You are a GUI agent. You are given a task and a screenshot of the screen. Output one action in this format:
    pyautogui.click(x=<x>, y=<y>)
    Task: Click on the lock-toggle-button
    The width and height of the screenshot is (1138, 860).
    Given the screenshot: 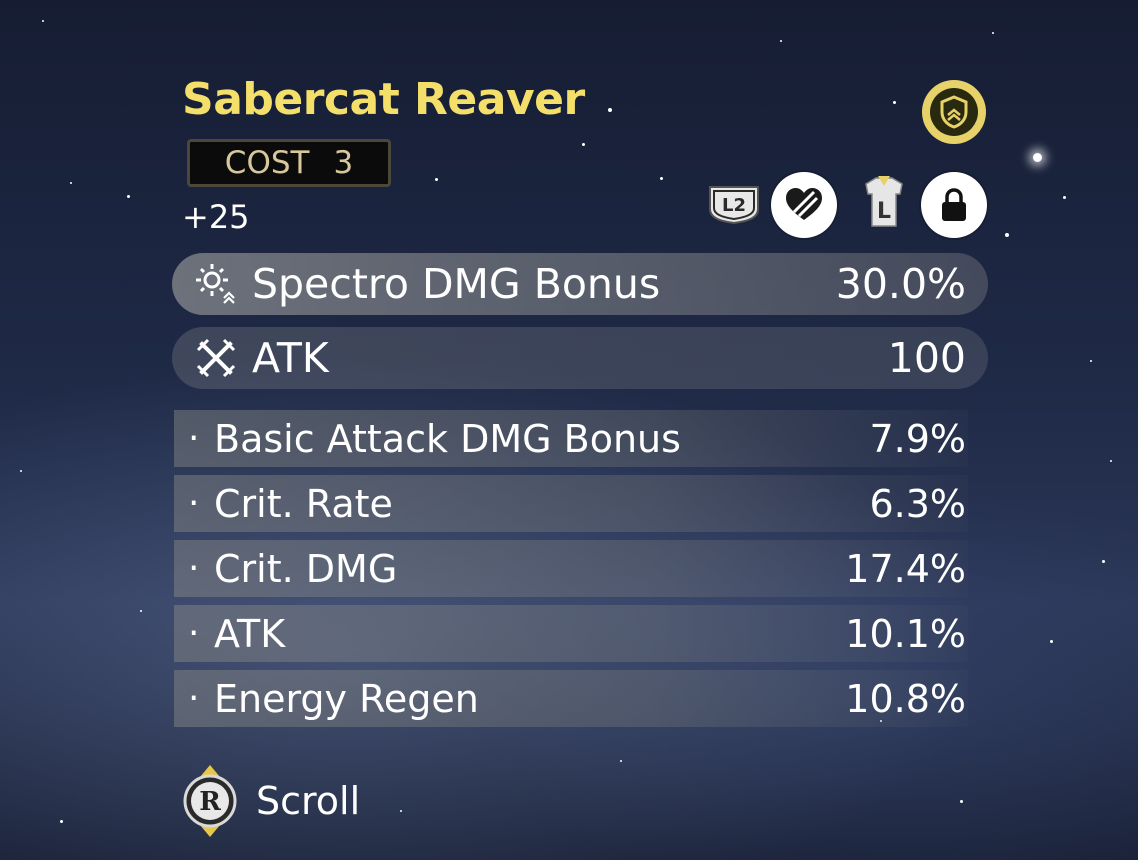 What is the action you would take?
    pyautogui.click(x=954, y=205)
    